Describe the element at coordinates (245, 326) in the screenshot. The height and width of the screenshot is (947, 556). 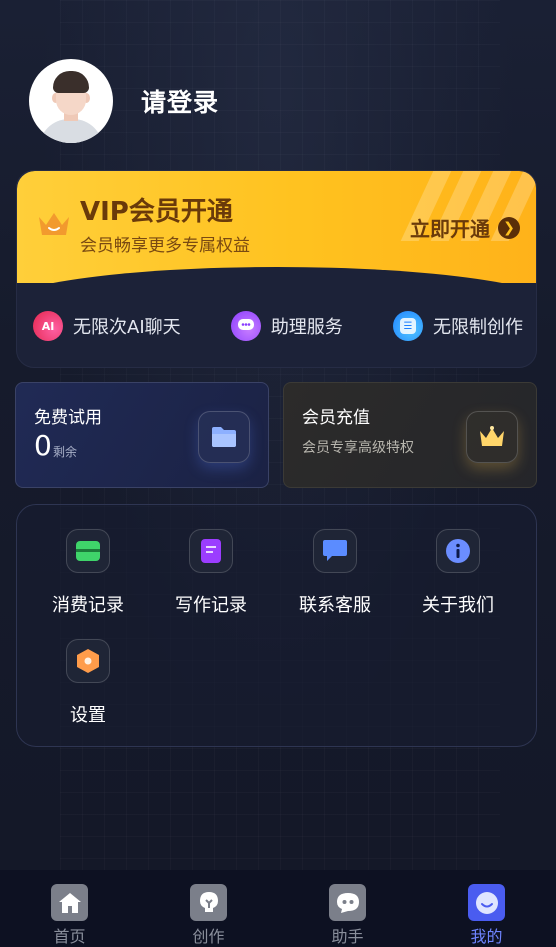
I see `assistant-icon` at that location.